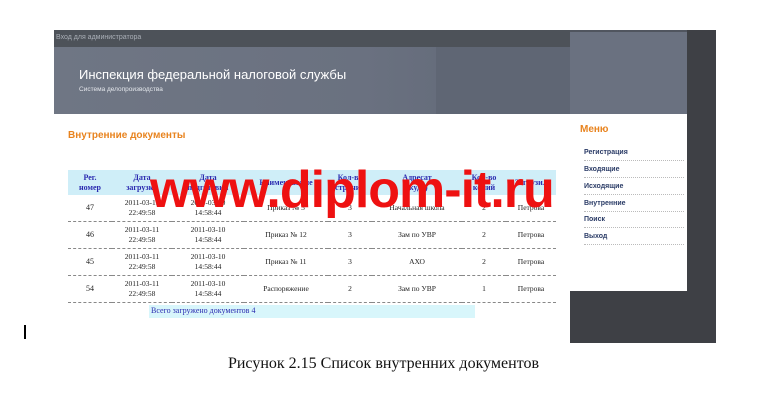 The image size is (767, 412). What do you see at coordinates (628, 72) in the screenshot?
I see `sidebar-header` at bounding box center [628, 72].